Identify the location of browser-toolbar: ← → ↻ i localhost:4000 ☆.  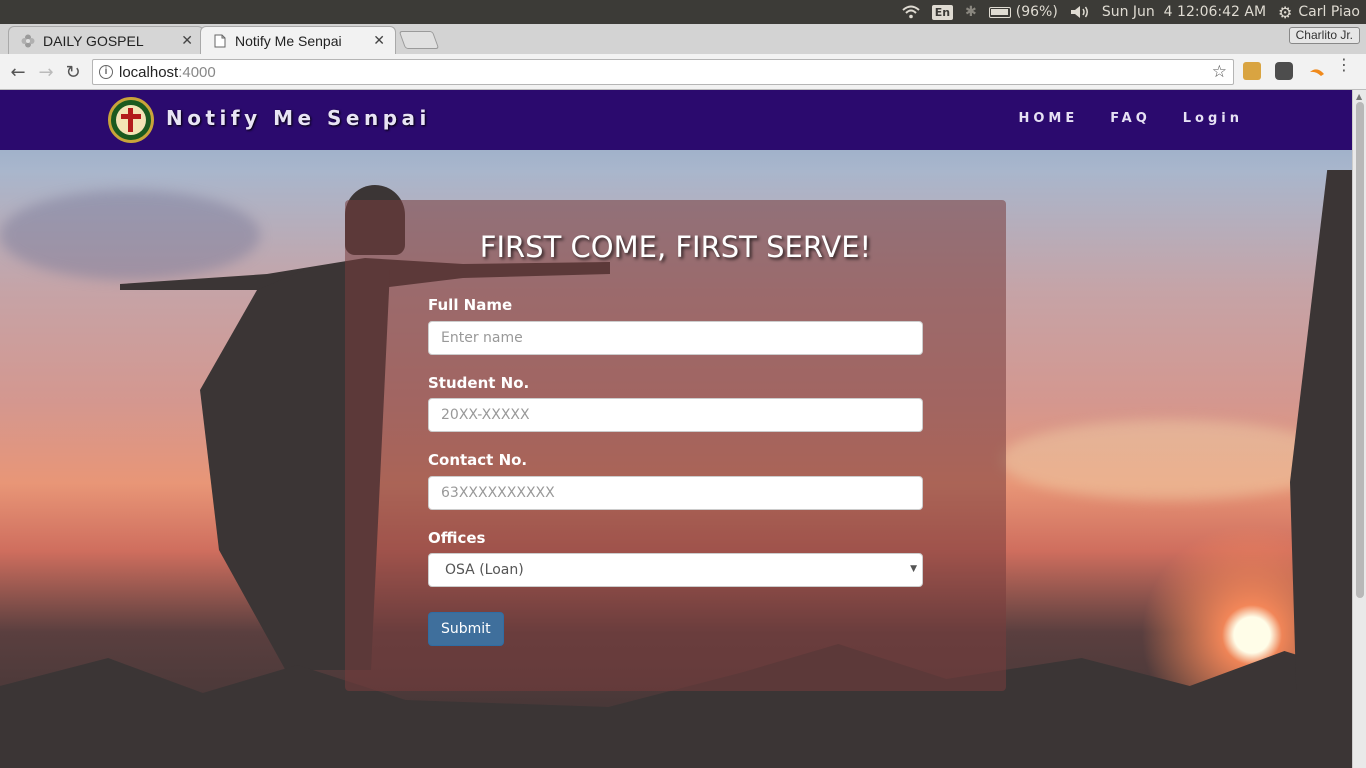
(683, 72).